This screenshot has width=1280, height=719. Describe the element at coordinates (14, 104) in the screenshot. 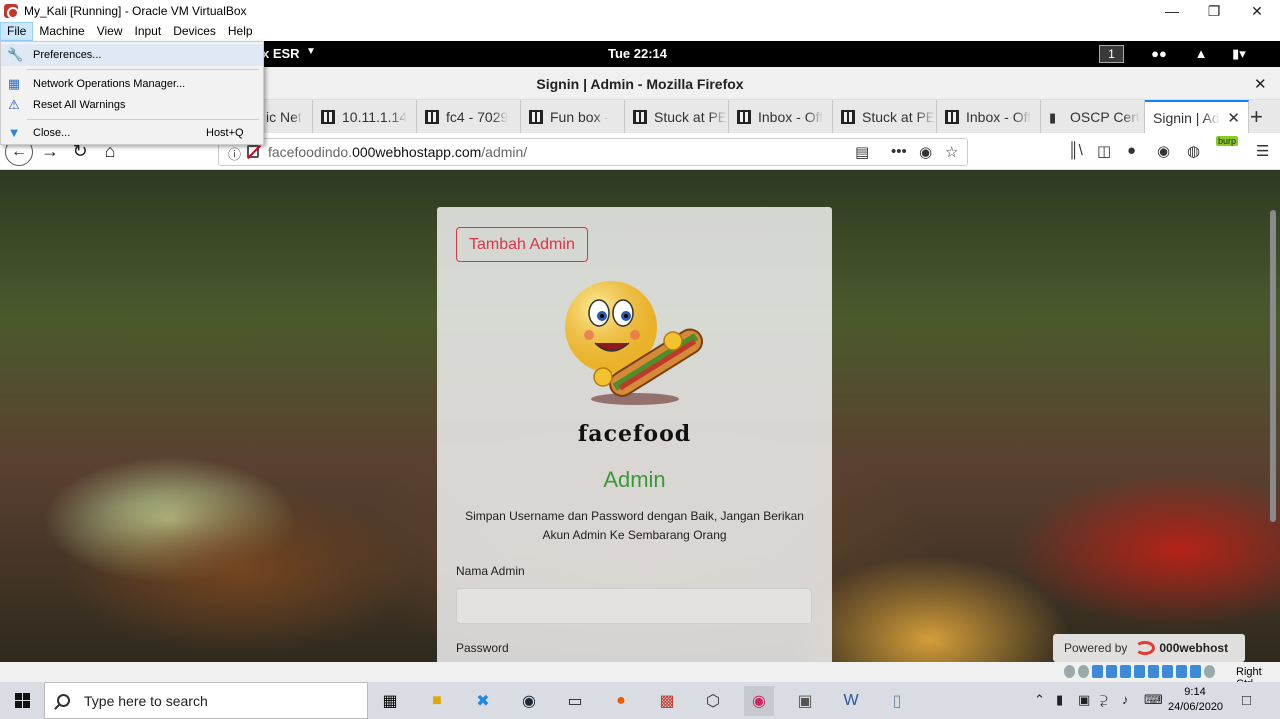

I see `warning-icon: ⚠` at that location.